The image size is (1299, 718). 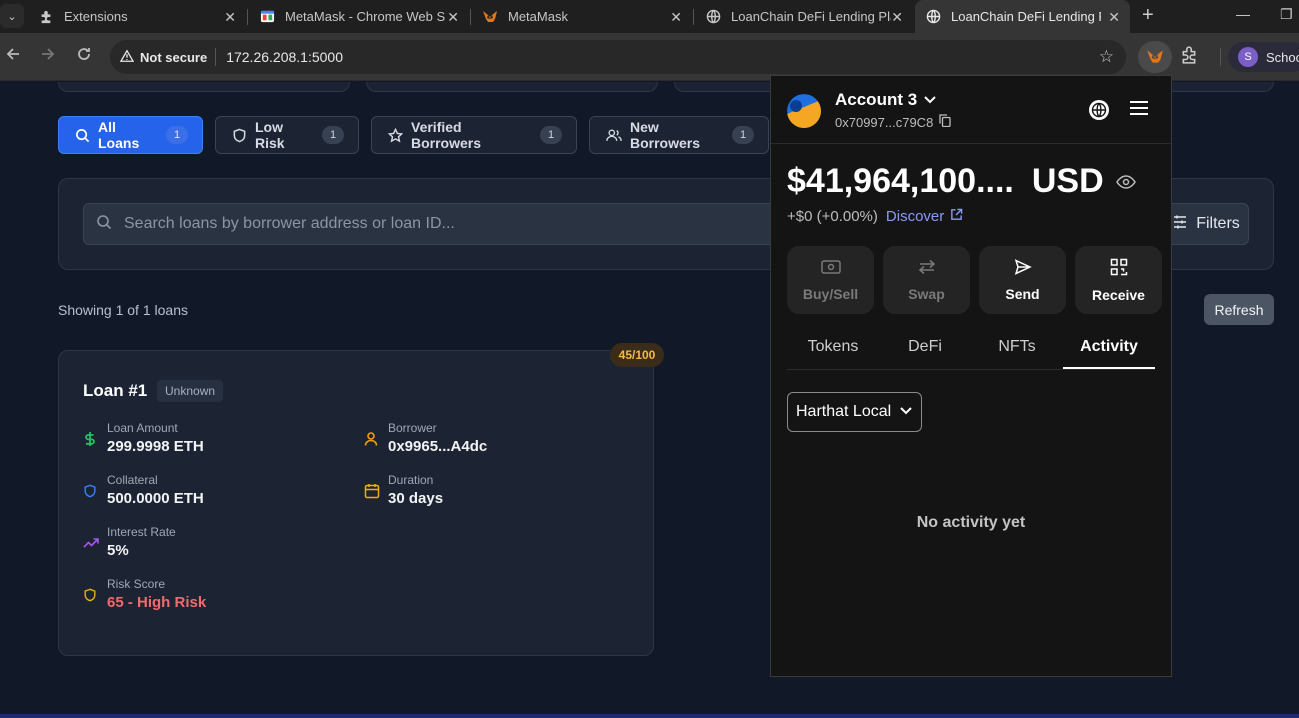 I want to click on warning-icon, so click(x=127, y=57).